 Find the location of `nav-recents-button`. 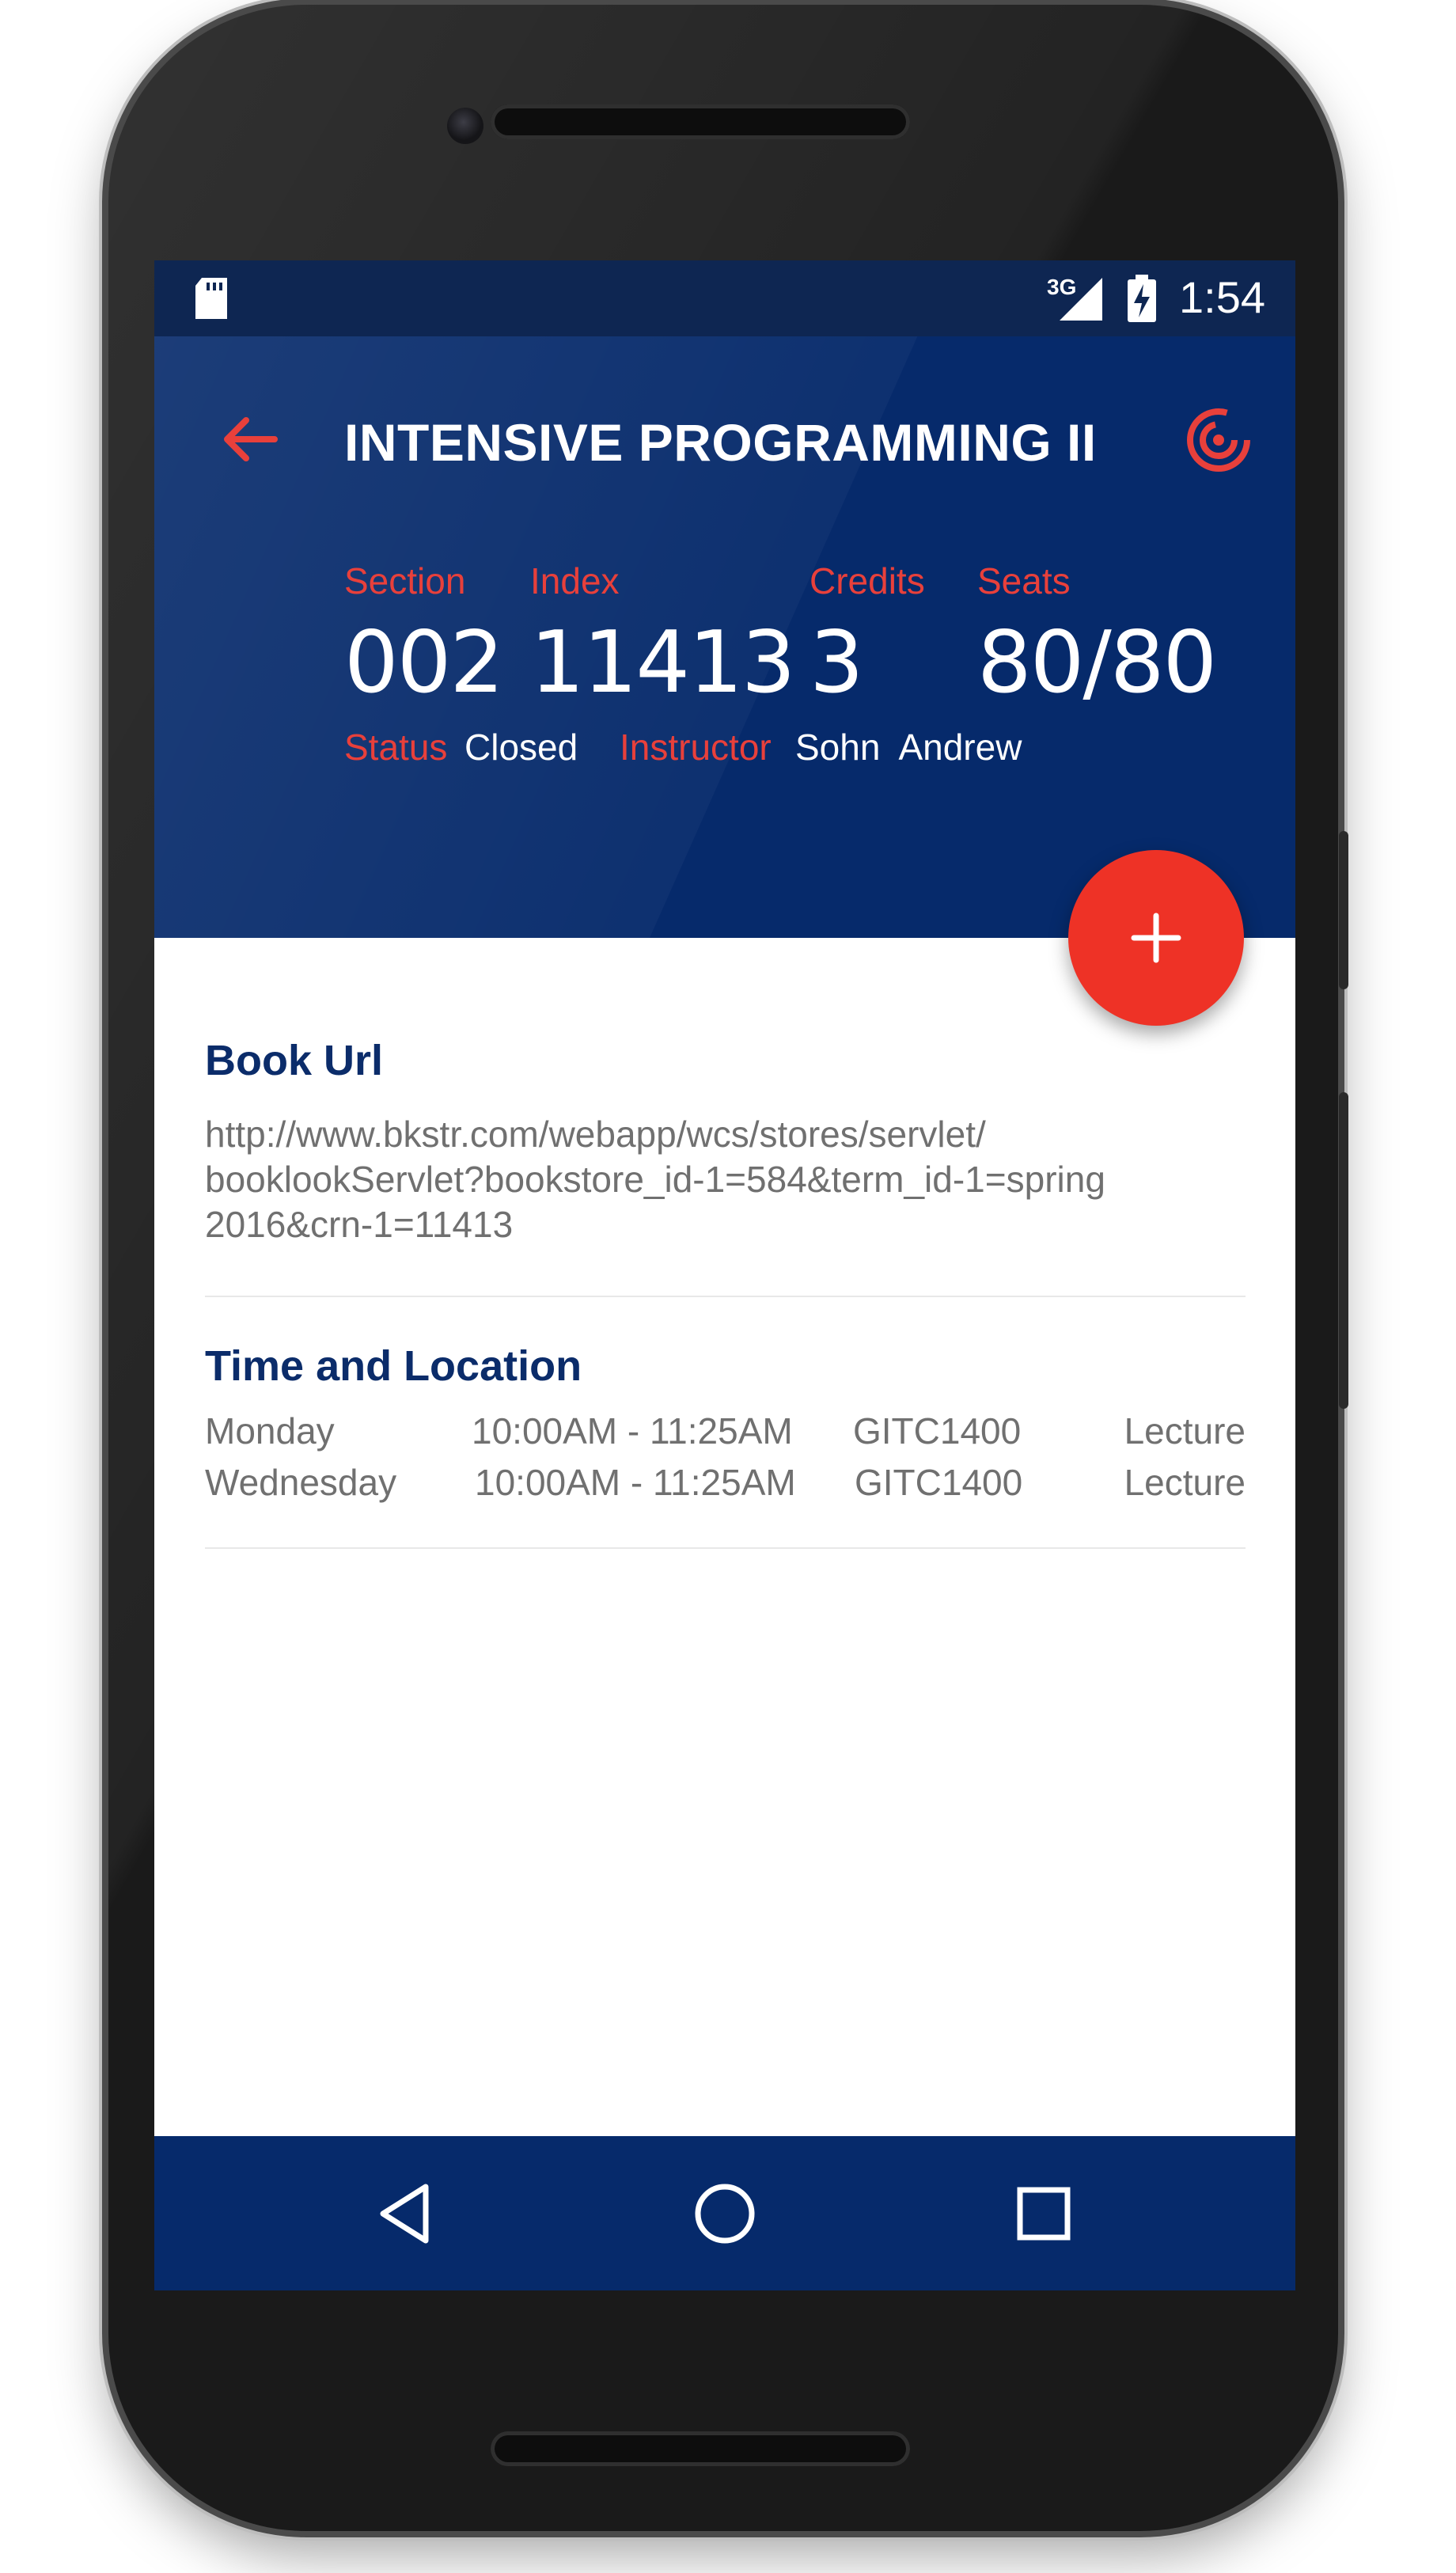

nav-recents-button is located at coordinates (1043, 2213).